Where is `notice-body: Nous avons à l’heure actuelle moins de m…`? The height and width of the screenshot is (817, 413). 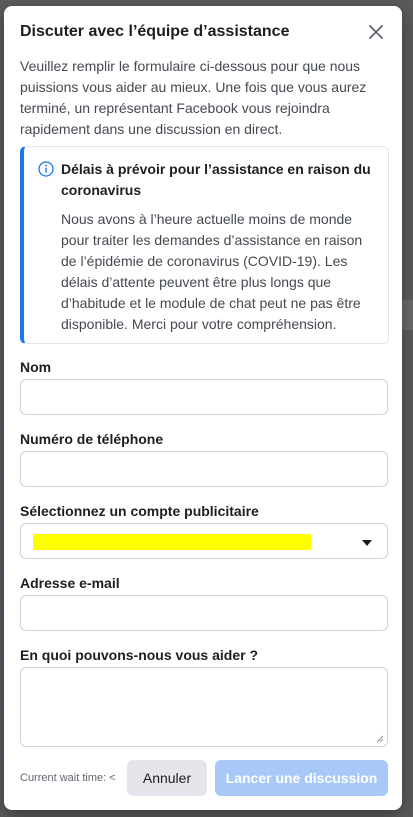
notice-body: Nous avons à l’heure actuelle moins de m… is located at coordinates (212, 271).